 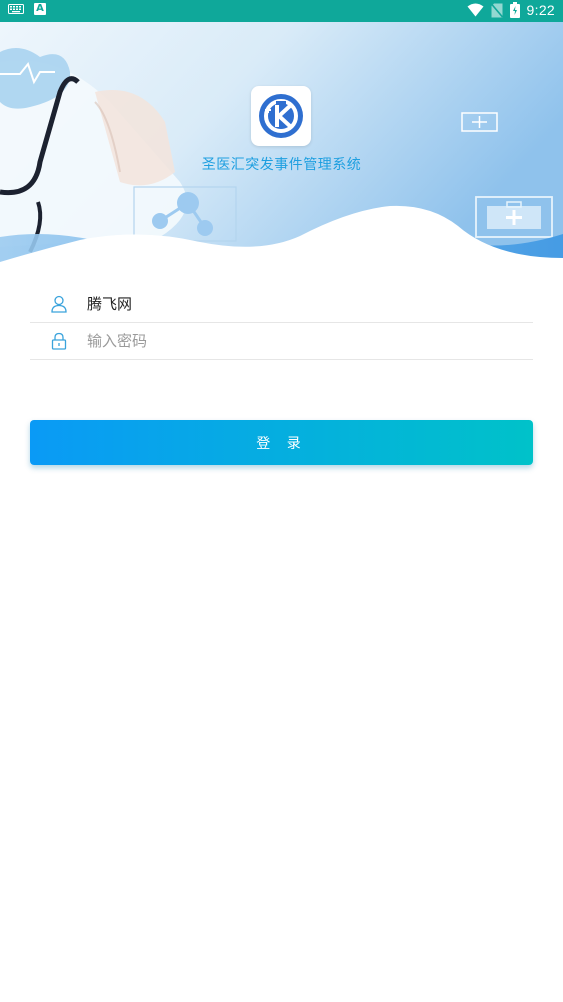 What do you see at coordinates (281, 11) in the screenshot?
I see `status-bar: A 9:22` at bounding box center [281, 11].